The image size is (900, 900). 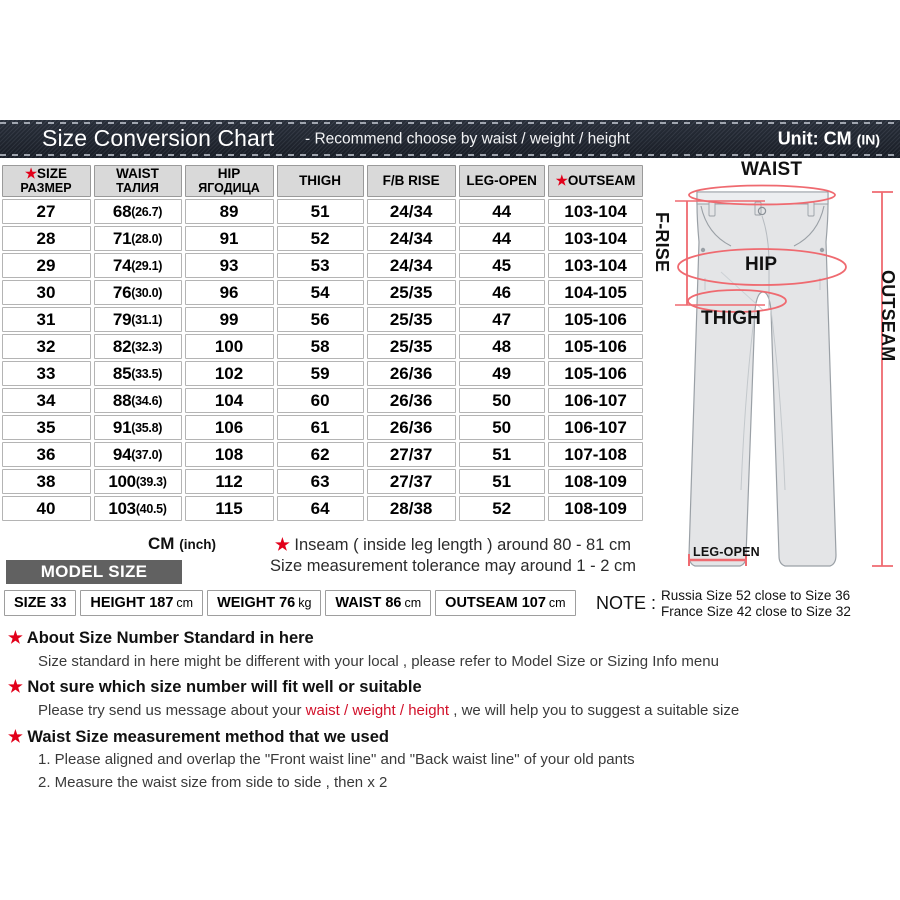 I want to click on table-cell-hip: 112, so click(x=229, y=481).